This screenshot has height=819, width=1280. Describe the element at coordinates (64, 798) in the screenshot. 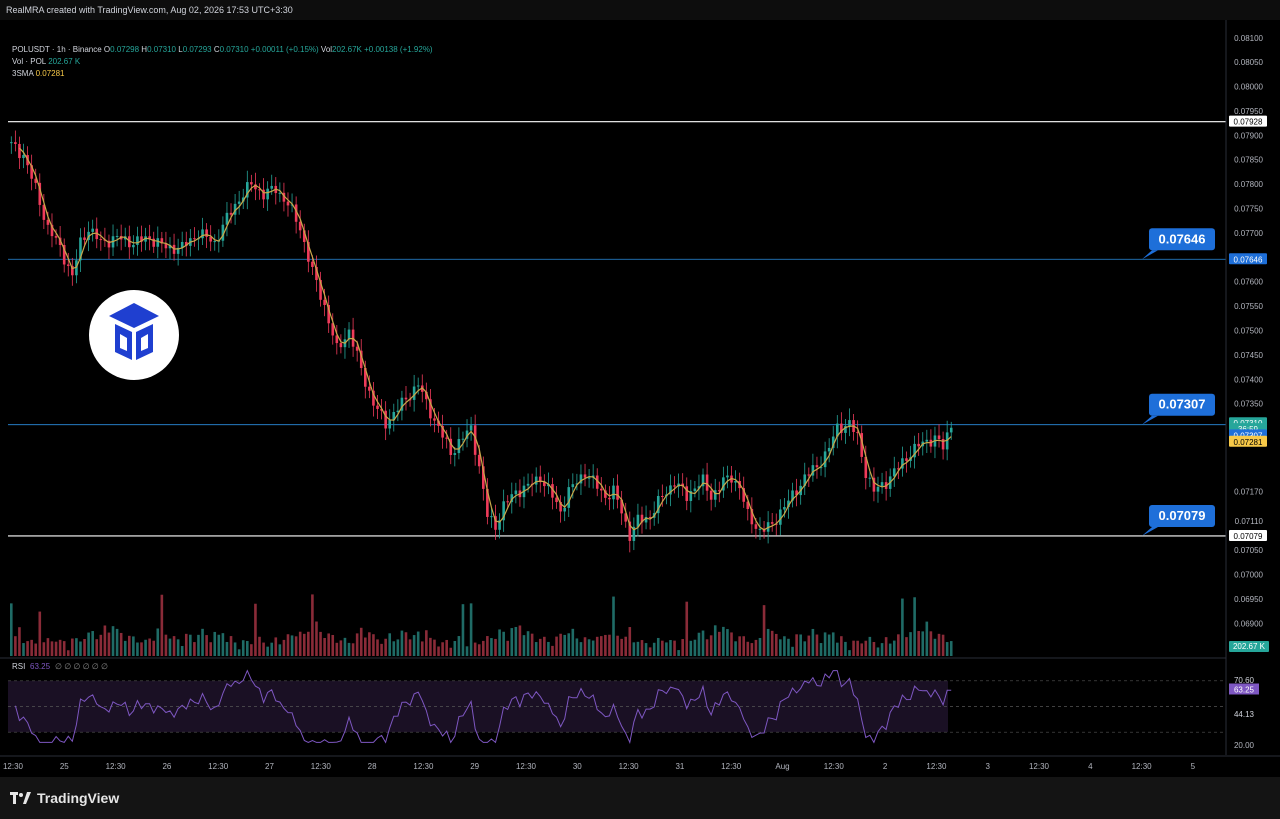

I see `tradingview-logo: TradingView` at that location.